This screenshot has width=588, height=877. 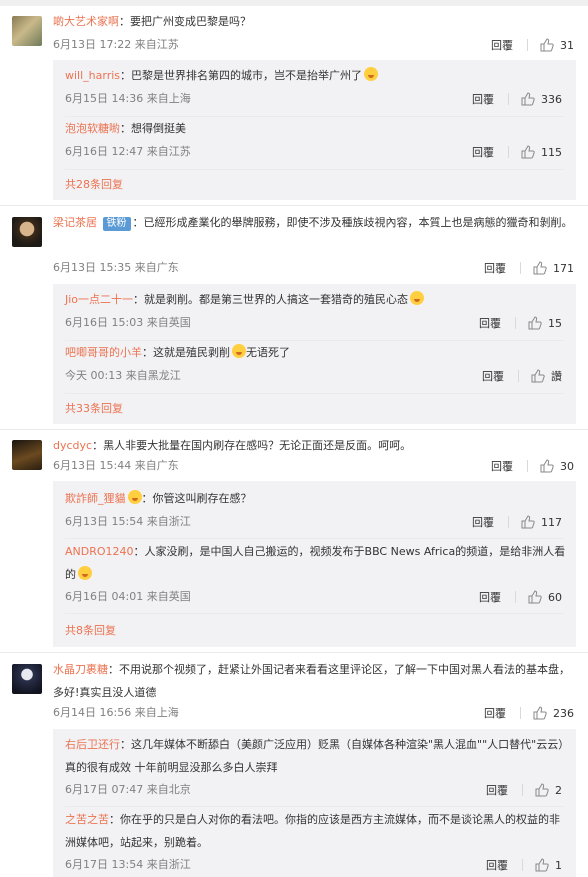 What do you see at coordinates (27, 232) in the screenshot?
I see `avatar-portrait-icon` at bounding box center [27, 232].